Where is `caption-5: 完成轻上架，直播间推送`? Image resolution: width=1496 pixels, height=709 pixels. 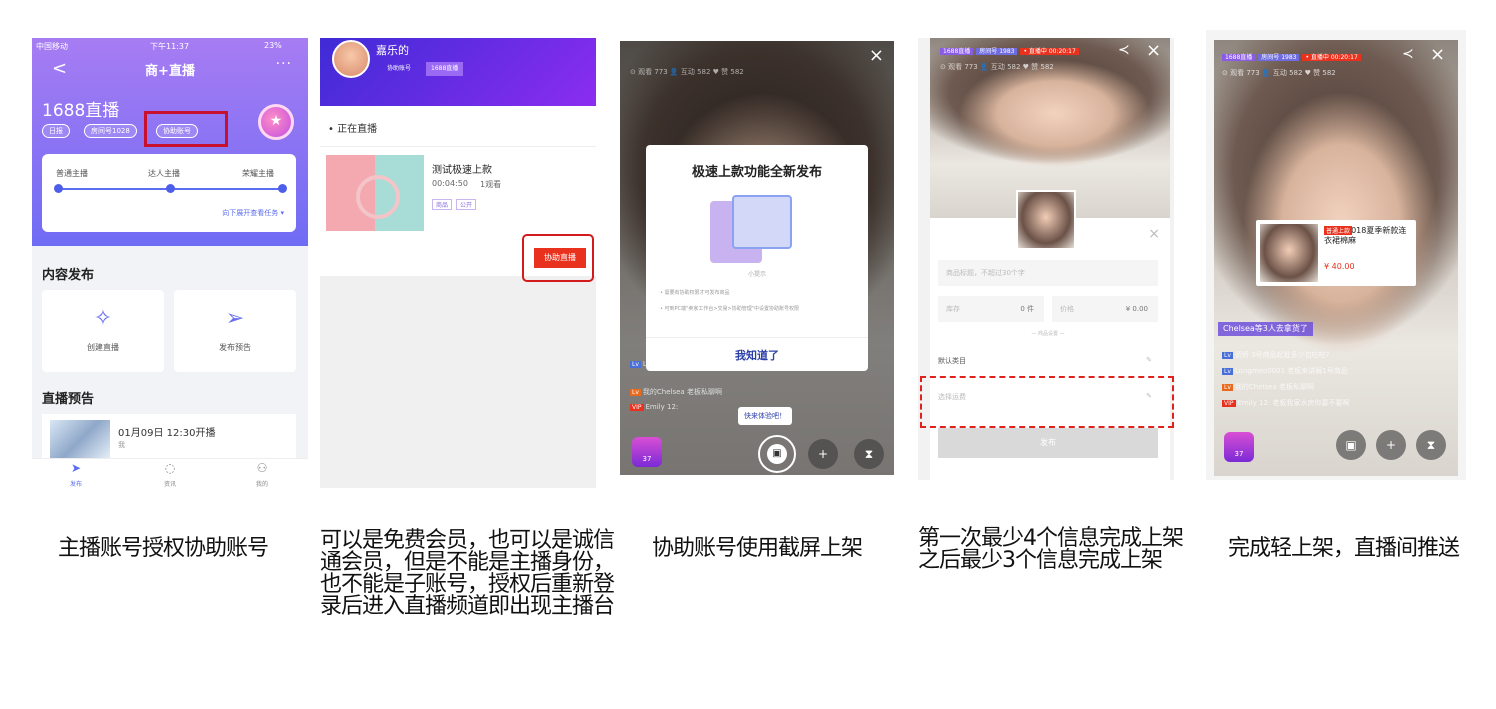 caption-5: 完成轻上架，直播间推送 is located at coordinates (1344, 548).